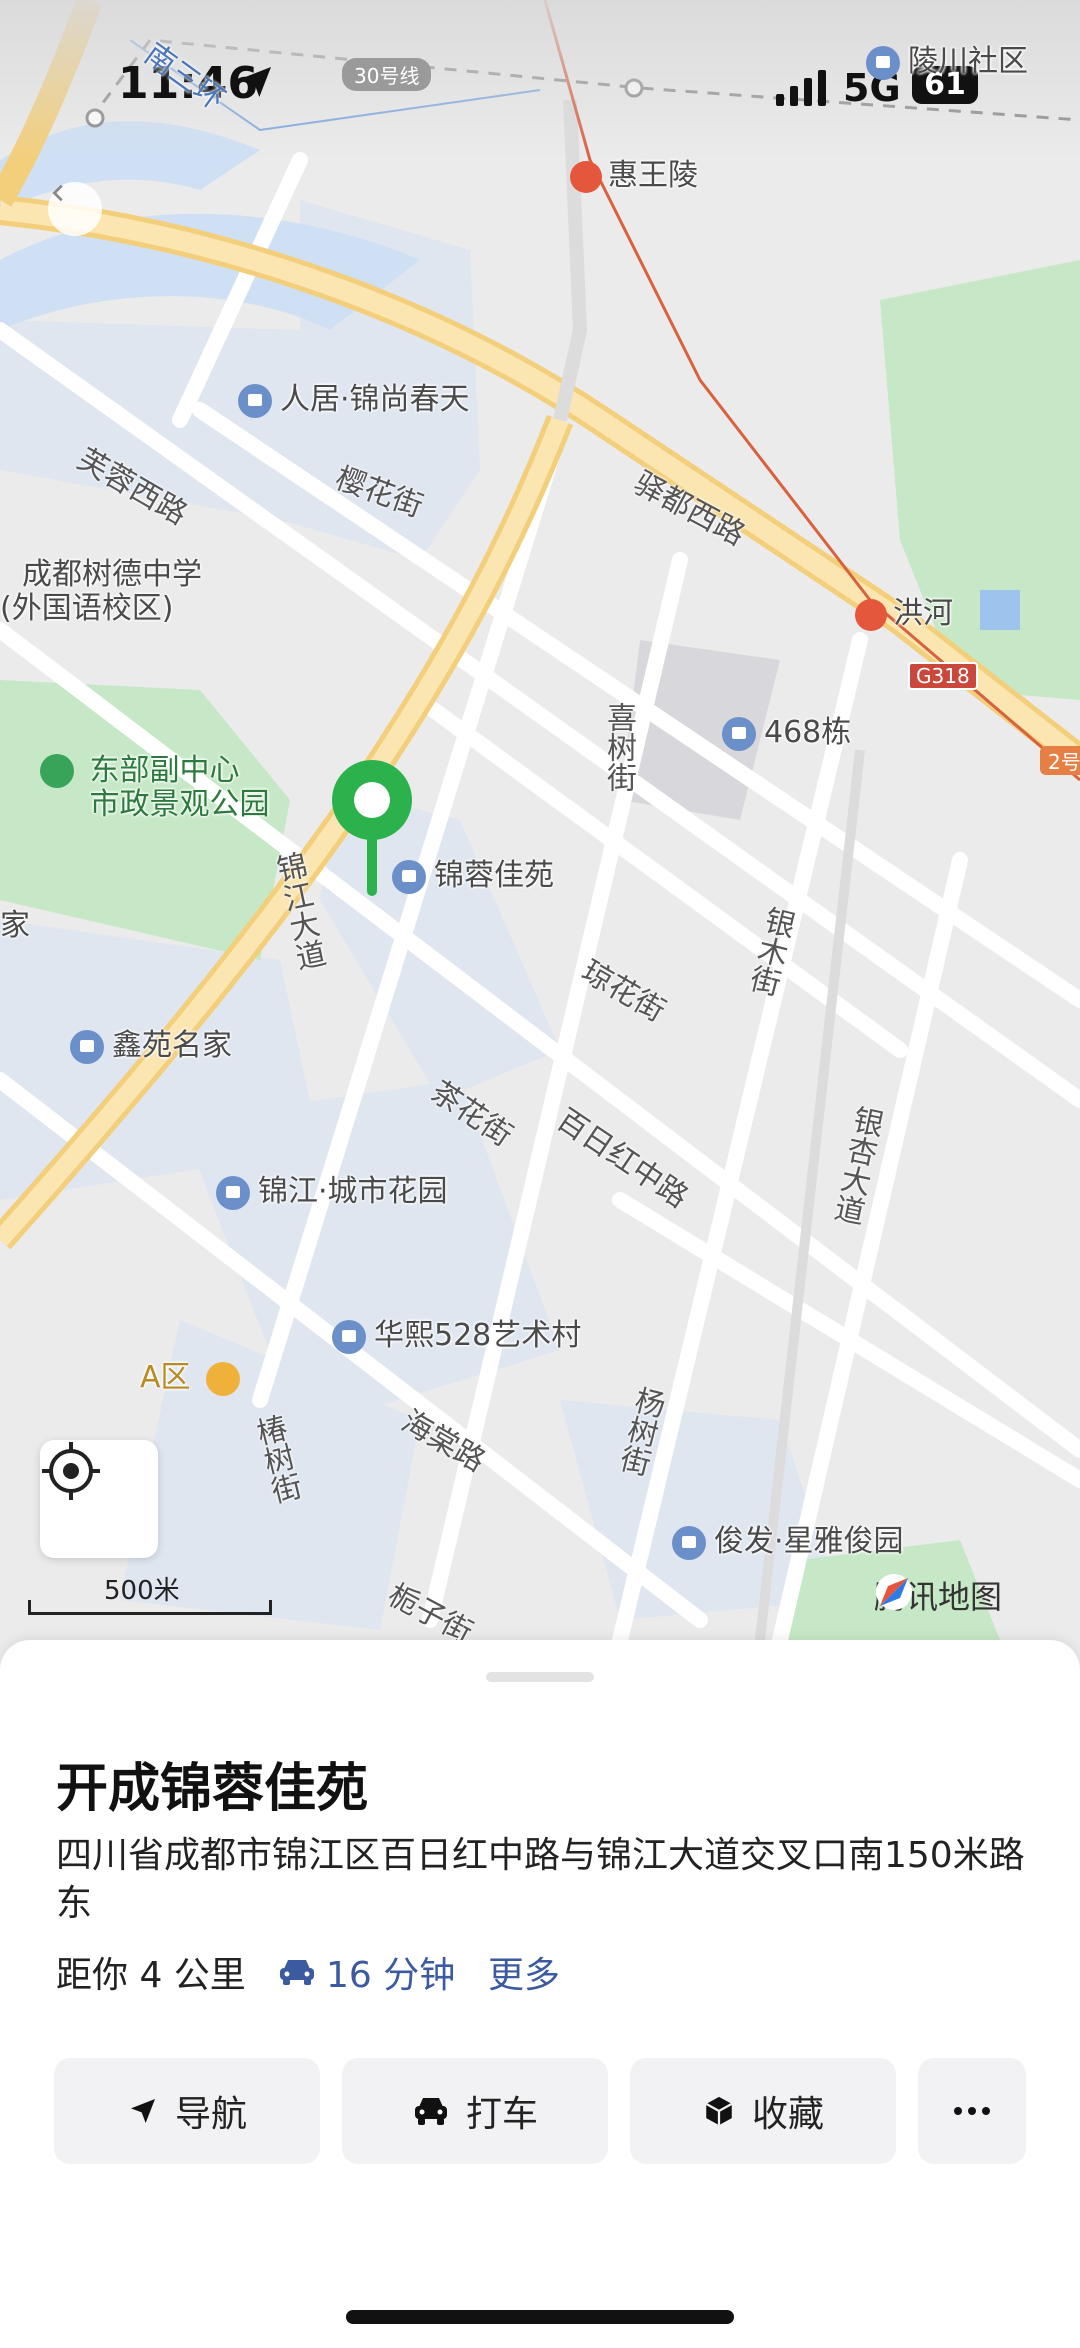 The width and height of the screenshot is (1080, 2348). Describe the element at coordinates (71, 1471) in the screenshot. I see `crosshair-icon` at that location.